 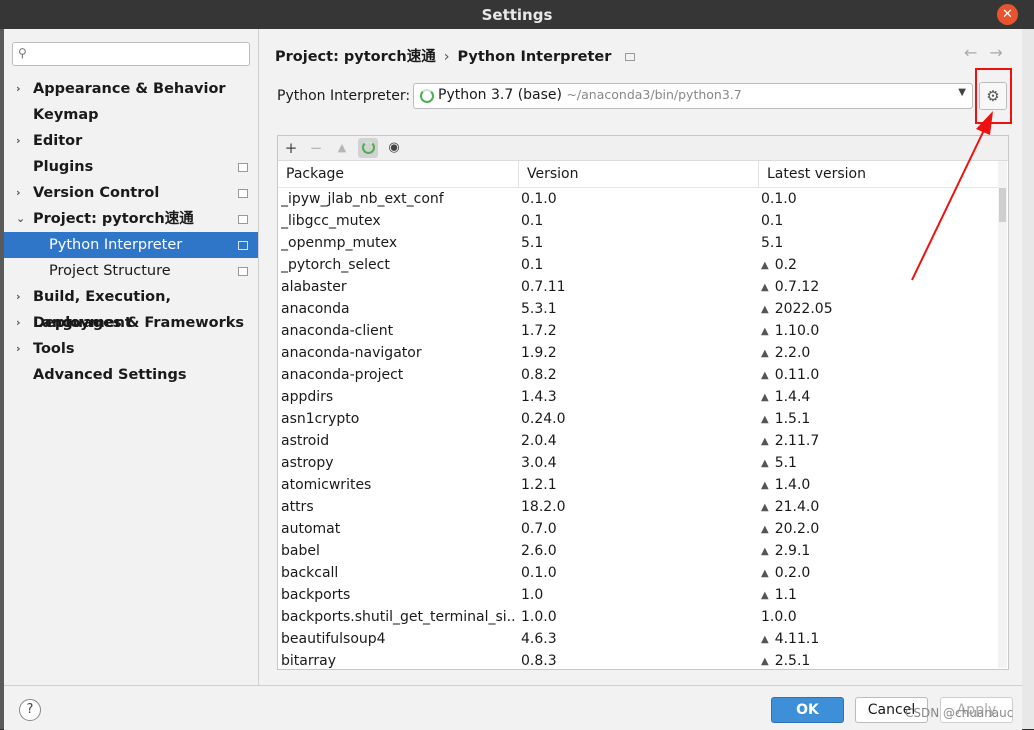 What do you see at coordinates (539, 441) in the screenshot?
I see `package-version: 2.0.4` at bounding box center [539, 441].